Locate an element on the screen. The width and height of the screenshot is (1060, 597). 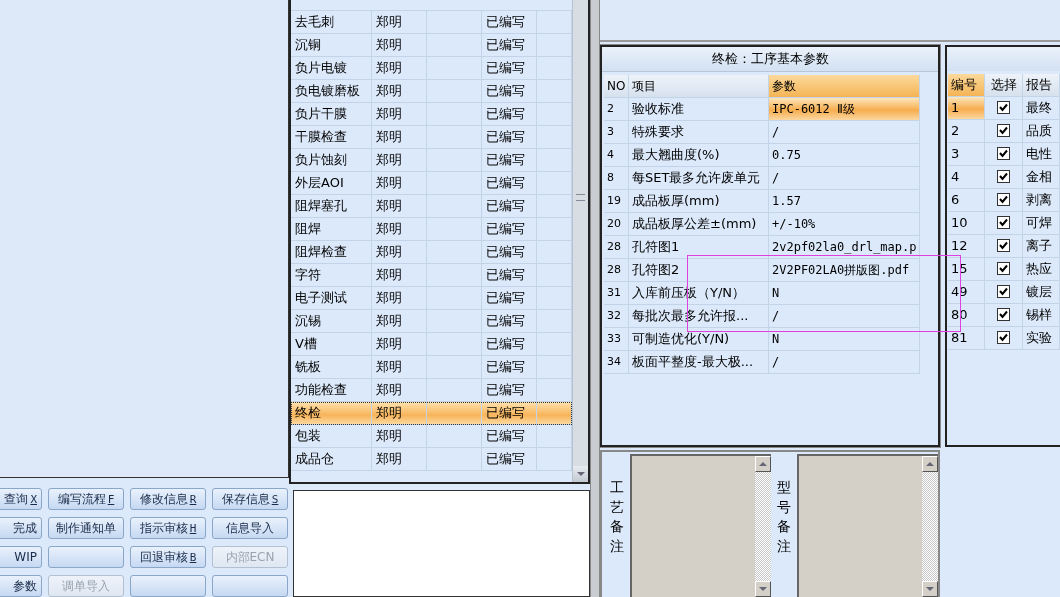
table-cell: 负片干膜 is located at coordinates (331, 114).